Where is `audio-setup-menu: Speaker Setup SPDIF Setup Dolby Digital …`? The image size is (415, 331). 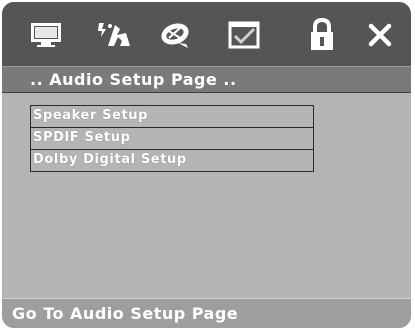
audio-setup-menu: Speaker Setup SPDIF Setup Dolby Digital … is located at coordinates (172, 138).